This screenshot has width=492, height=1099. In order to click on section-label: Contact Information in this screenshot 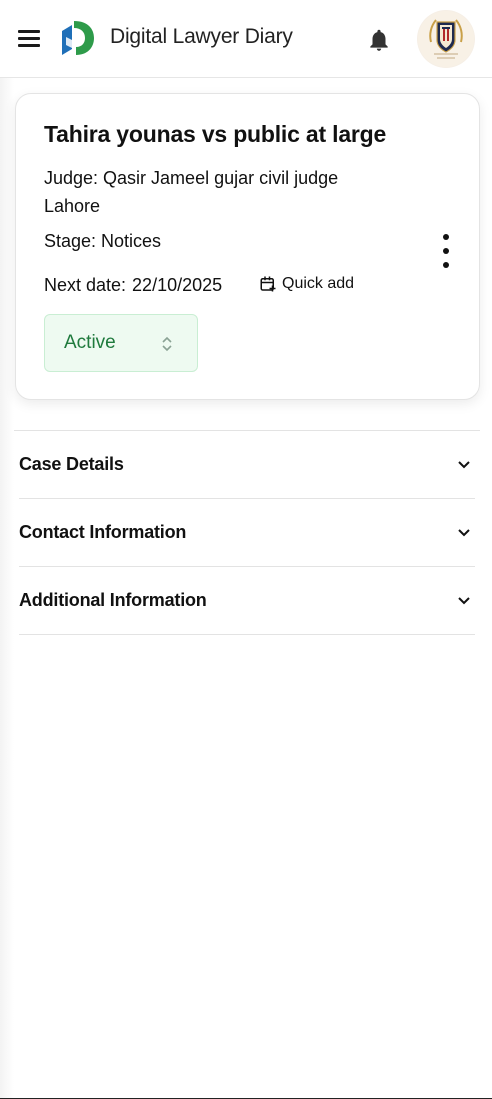, I will do `click(103, 532)`.